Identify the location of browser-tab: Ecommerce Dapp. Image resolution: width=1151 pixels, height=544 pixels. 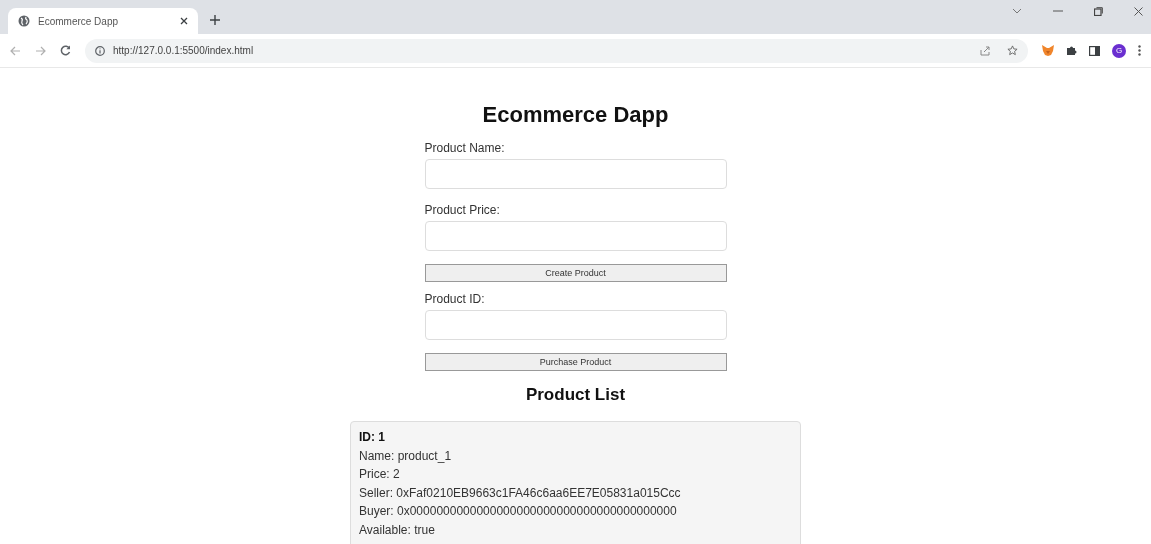
(103, 21).